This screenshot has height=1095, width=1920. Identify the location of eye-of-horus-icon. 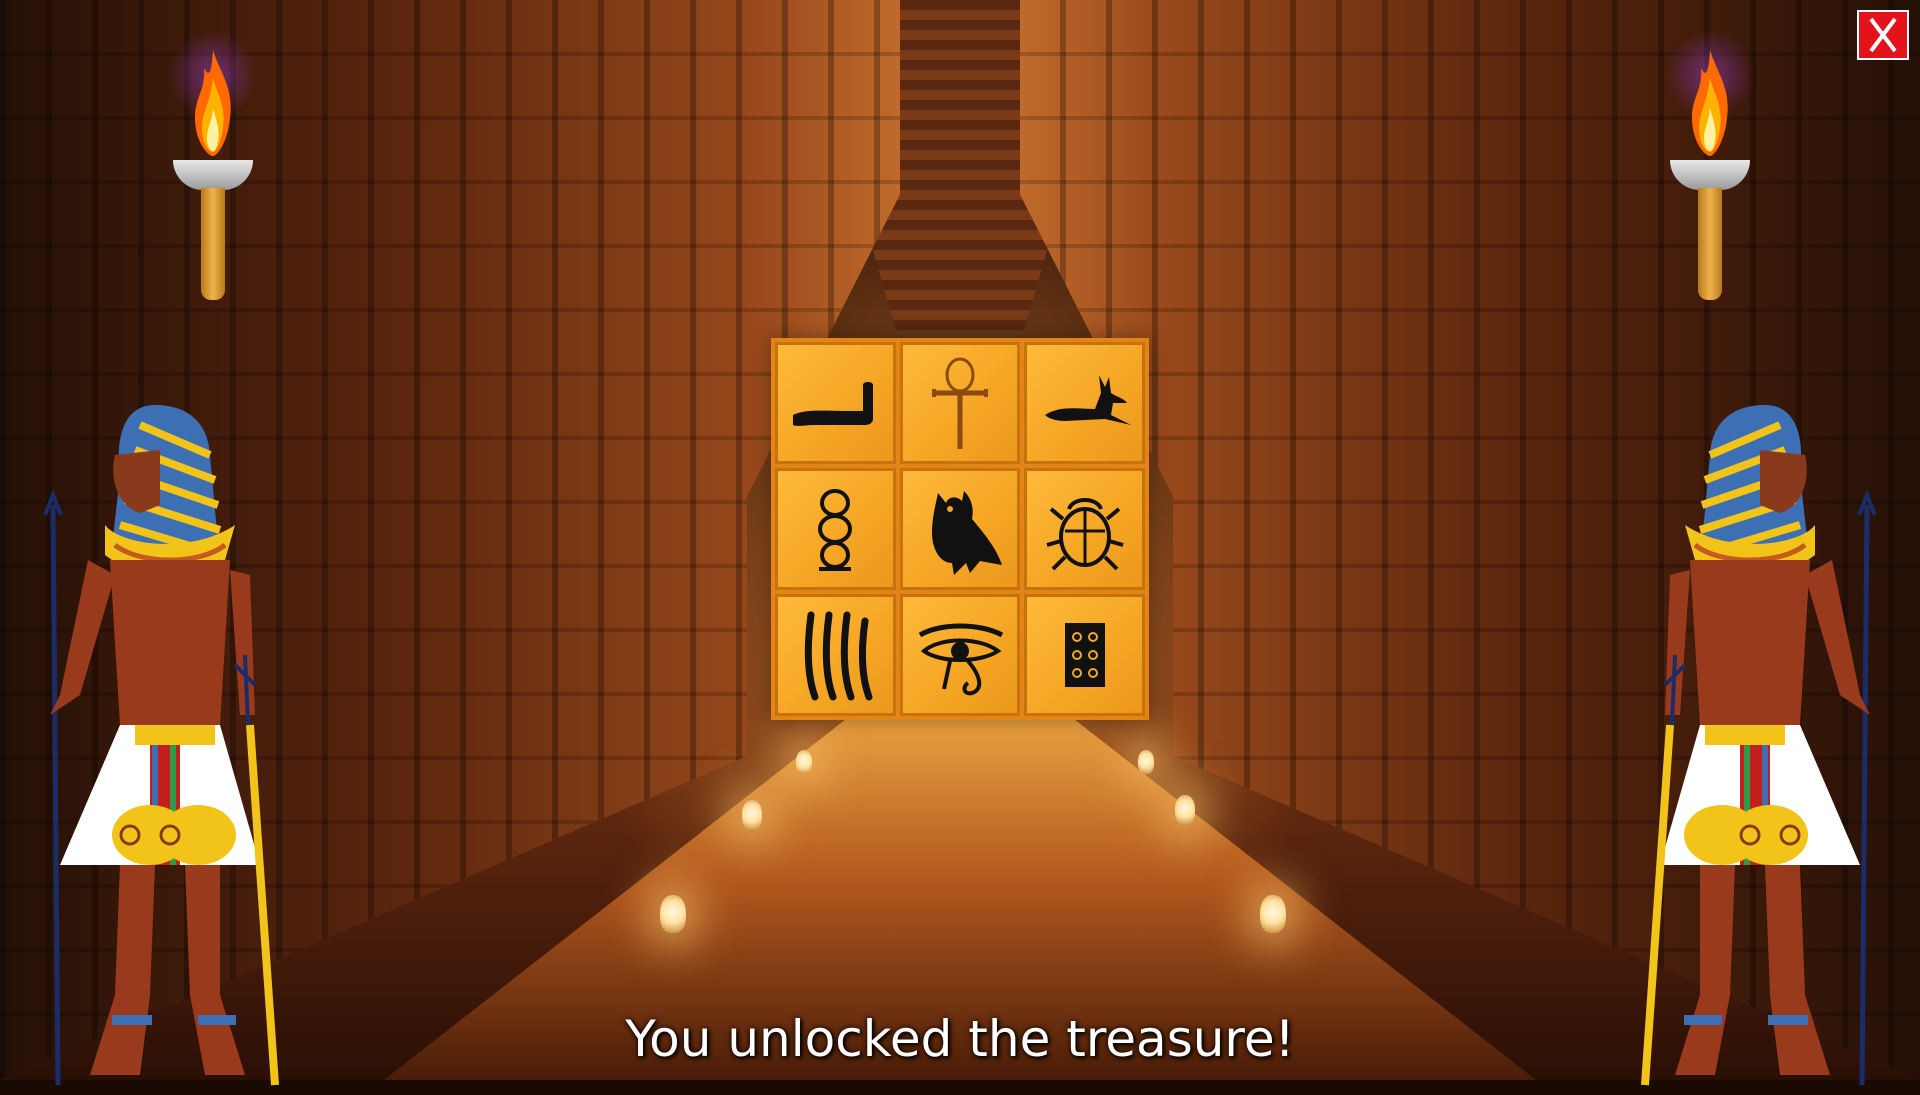
(961, 659).